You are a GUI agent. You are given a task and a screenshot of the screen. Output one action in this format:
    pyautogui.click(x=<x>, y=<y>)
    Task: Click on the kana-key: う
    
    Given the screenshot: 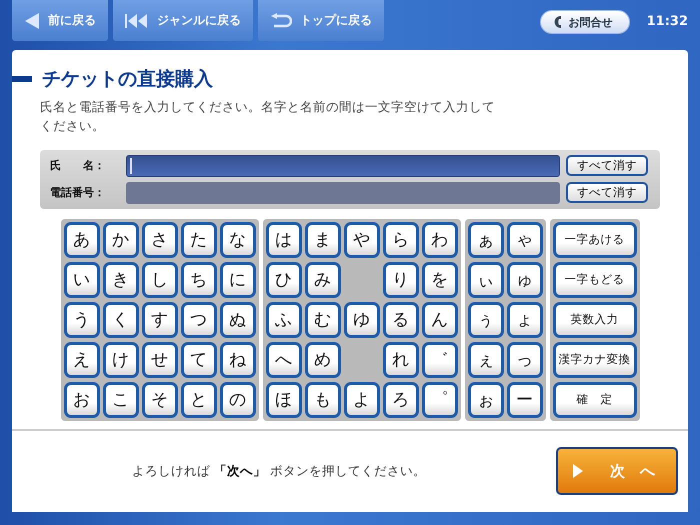 What is the action you would take?
    pyautogui.click(x=82, y=320)
    